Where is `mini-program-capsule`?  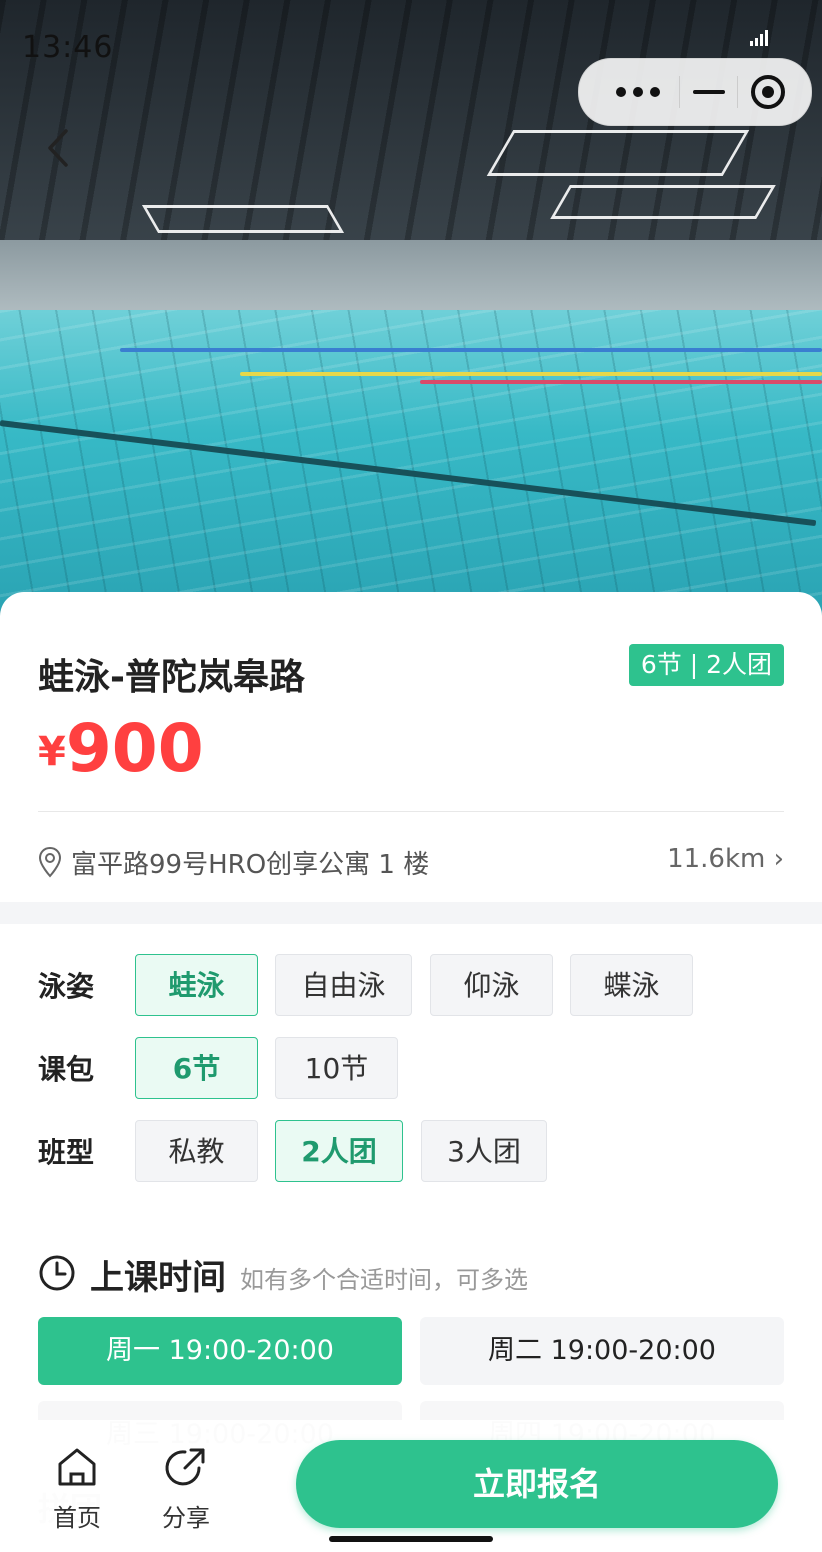 mini-program-capsule is located at coordinates (695, 92).